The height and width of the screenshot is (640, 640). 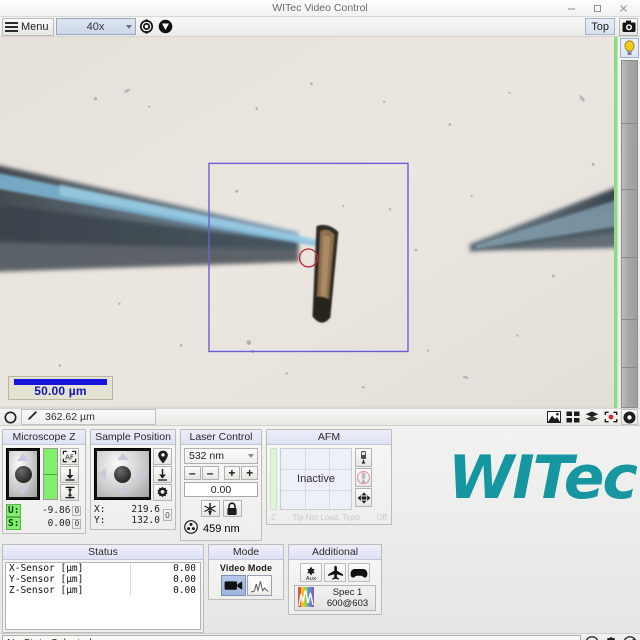 I want to click on laser-increase-fine-button: +, so click(x=232, y=473).